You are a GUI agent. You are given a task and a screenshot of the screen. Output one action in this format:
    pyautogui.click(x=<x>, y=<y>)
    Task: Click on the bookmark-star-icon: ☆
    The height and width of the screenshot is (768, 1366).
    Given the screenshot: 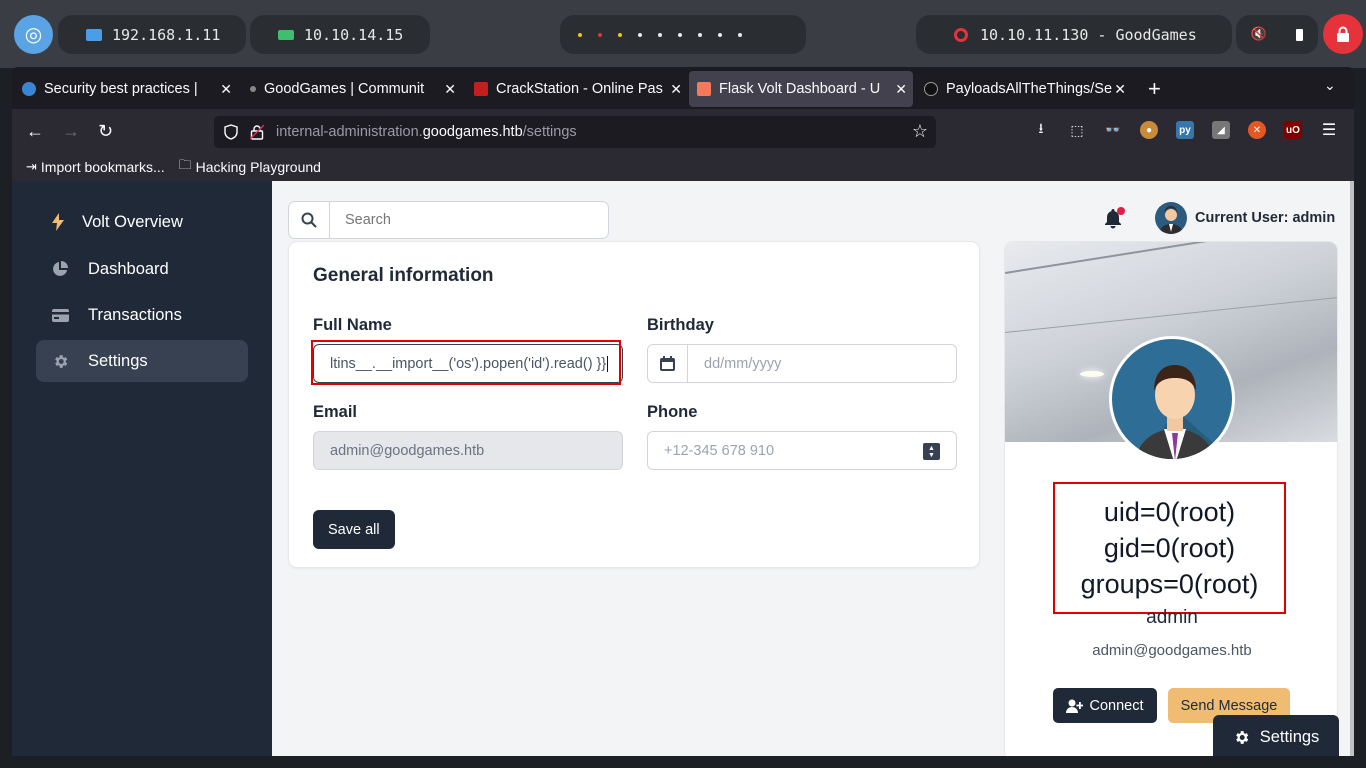 What is the action you would take?
    pyautogui.click(x=920, y=131)
    